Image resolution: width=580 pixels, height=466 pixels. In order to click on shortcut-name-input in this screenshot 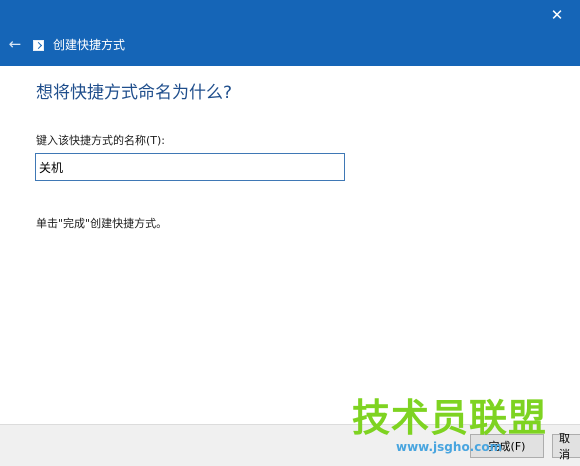, I will do `click(190, 167)`.